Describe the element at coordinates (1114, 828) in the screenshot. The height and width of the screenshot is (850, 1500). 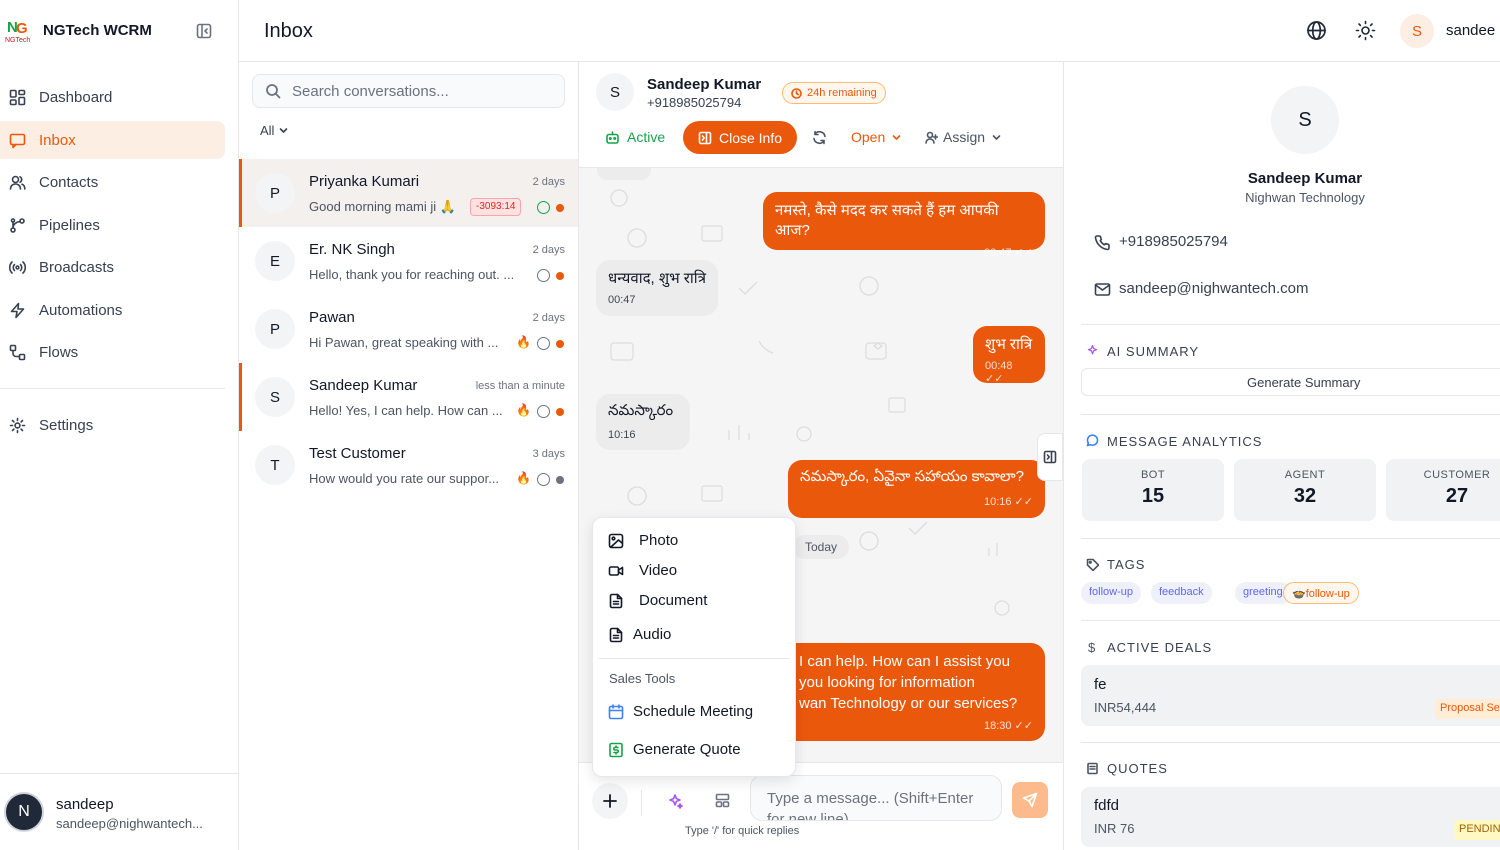
I see `quote-amount: INR 76` at that location.